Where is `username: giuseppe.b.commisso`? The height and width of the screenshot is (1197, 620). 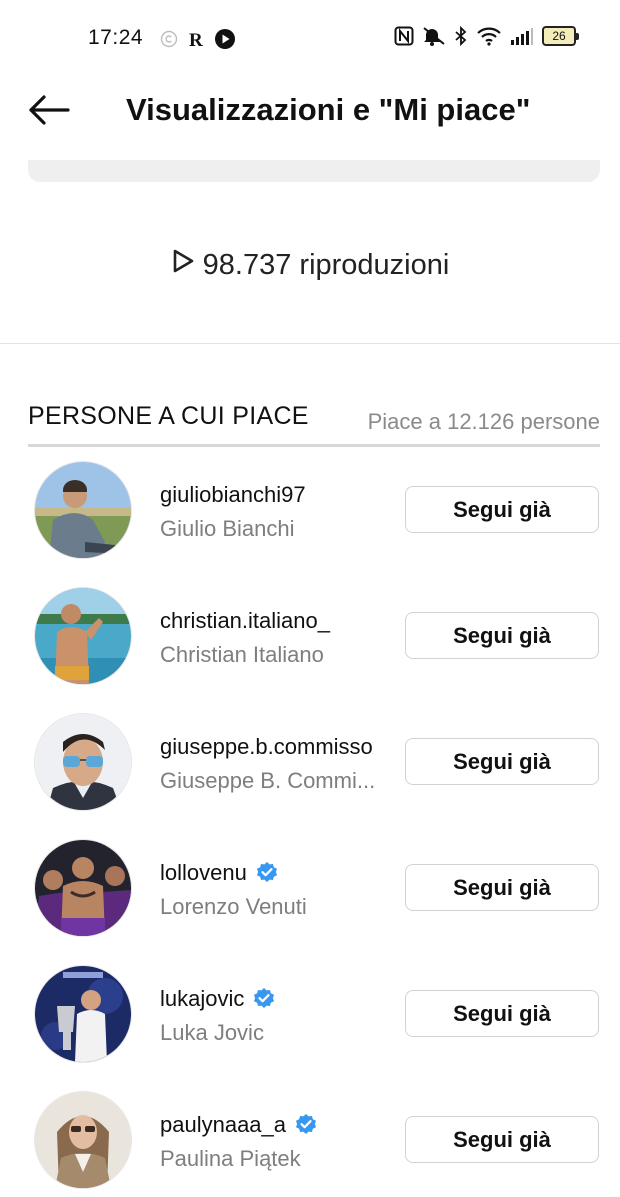 username: giuseppe.b.commisso is located at coordinates (266, 747).